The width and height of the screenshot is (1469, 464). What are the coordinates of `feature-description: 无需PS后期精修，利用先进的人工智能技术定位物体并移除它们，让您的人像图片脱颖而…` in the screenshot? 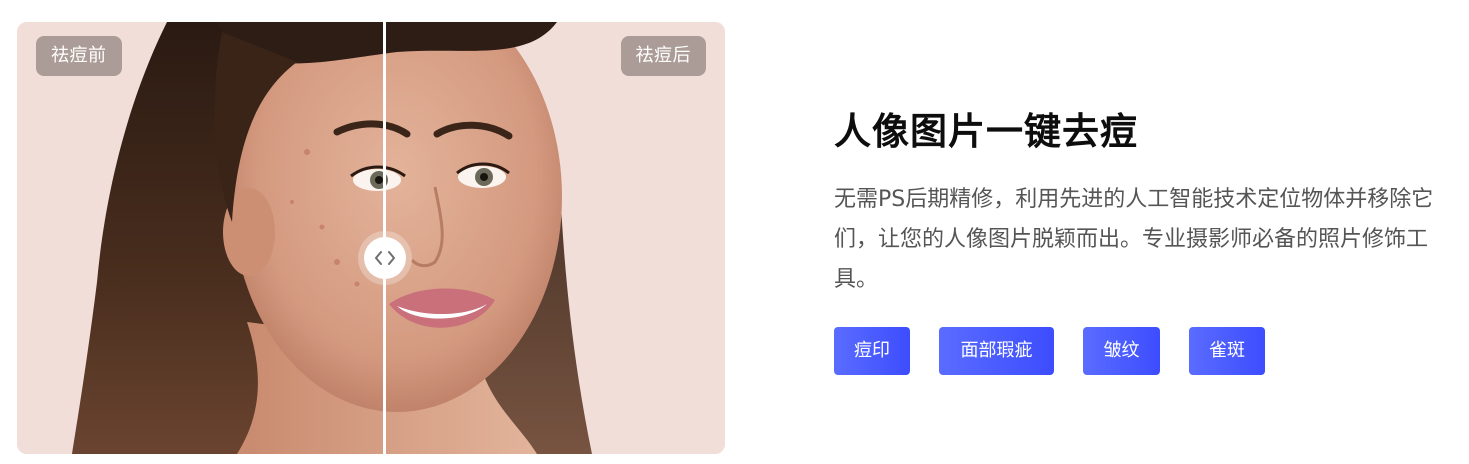 It's located at (1134, 239).